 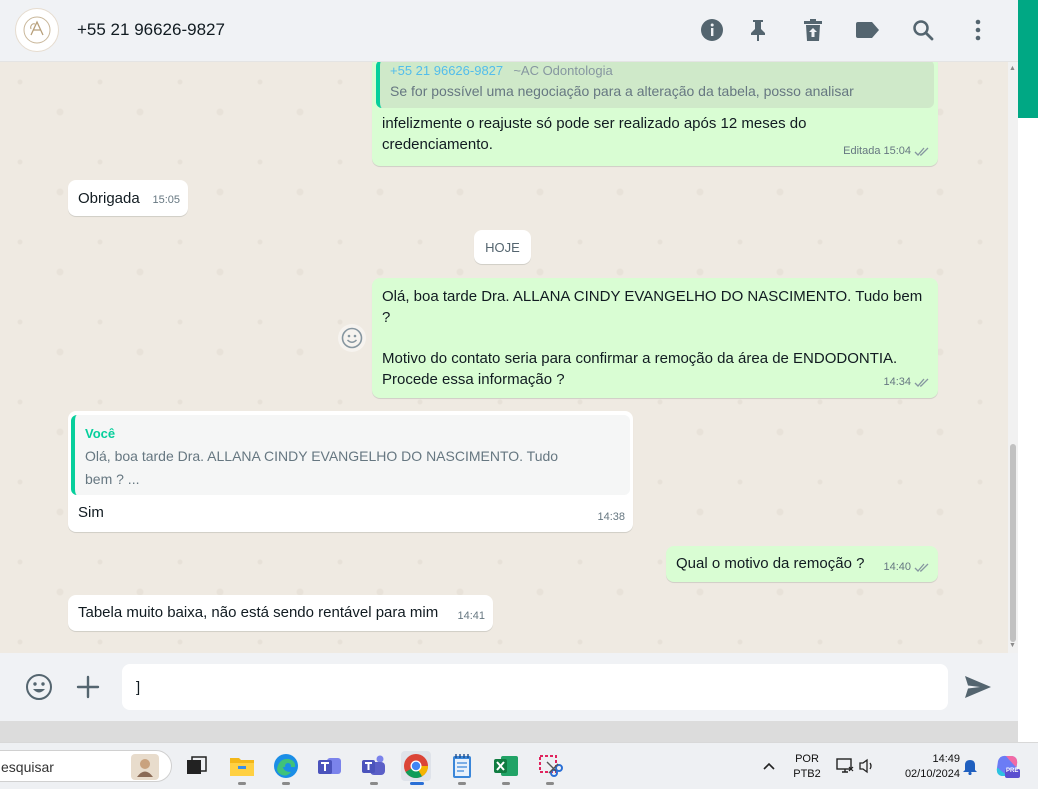 What do you see at coordinates (897, 151) in the screenshot?
I see `message-time: 15:04` at bounding box center [897, 151].